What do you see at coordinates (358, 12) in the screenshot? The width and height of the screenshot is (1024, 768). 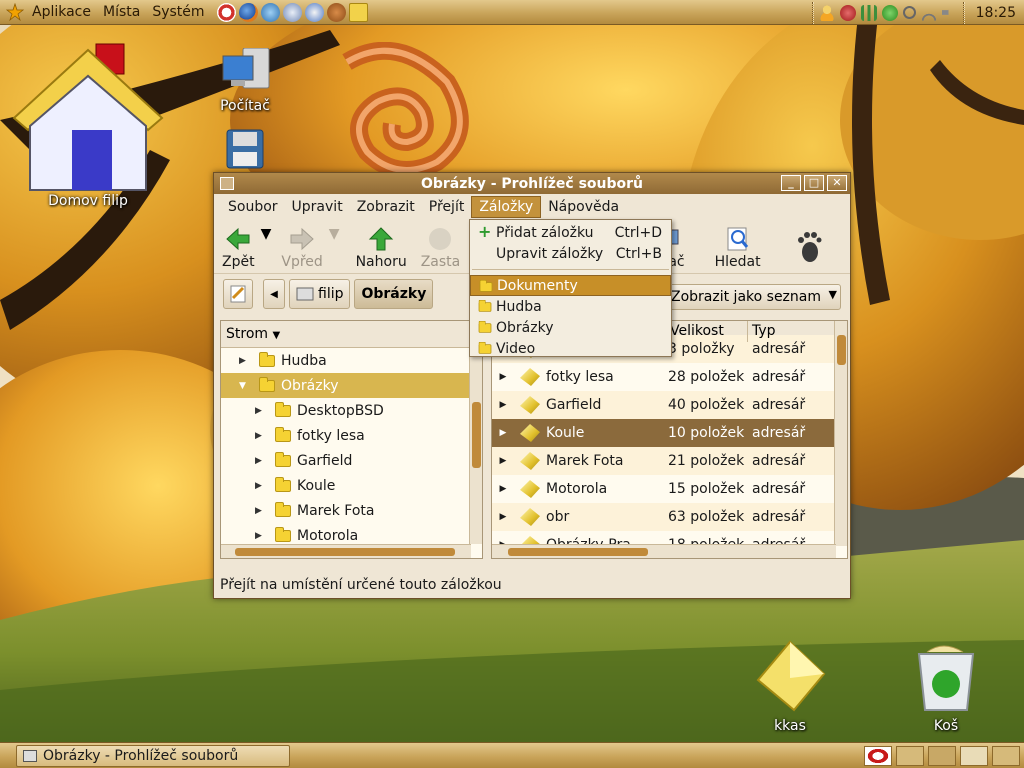 I see `notes-icon` at bounding box center [358, 12].